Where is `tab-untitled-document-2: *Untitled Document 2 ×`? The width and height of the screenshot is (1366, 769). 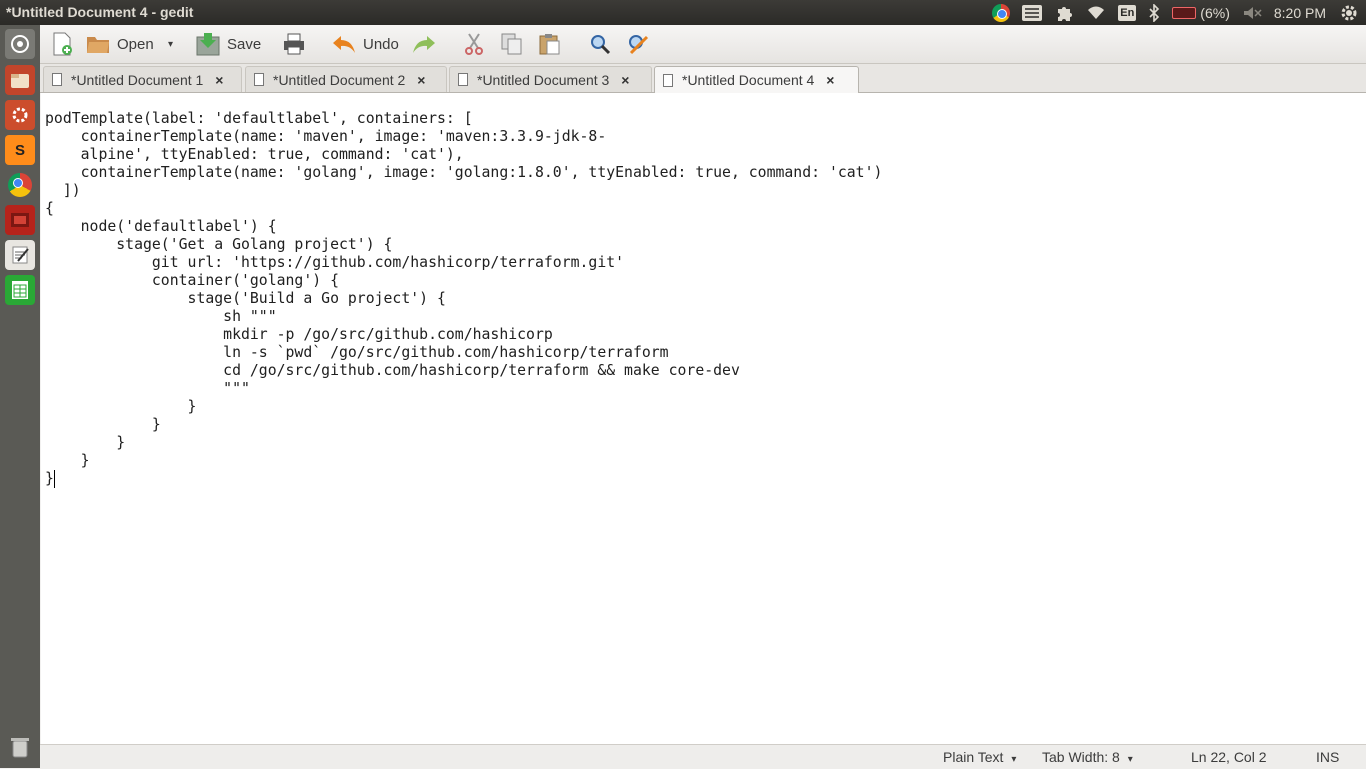 tab-untitled-document-2: *Untitled Document 2 × is located at coordinates (346, 79).